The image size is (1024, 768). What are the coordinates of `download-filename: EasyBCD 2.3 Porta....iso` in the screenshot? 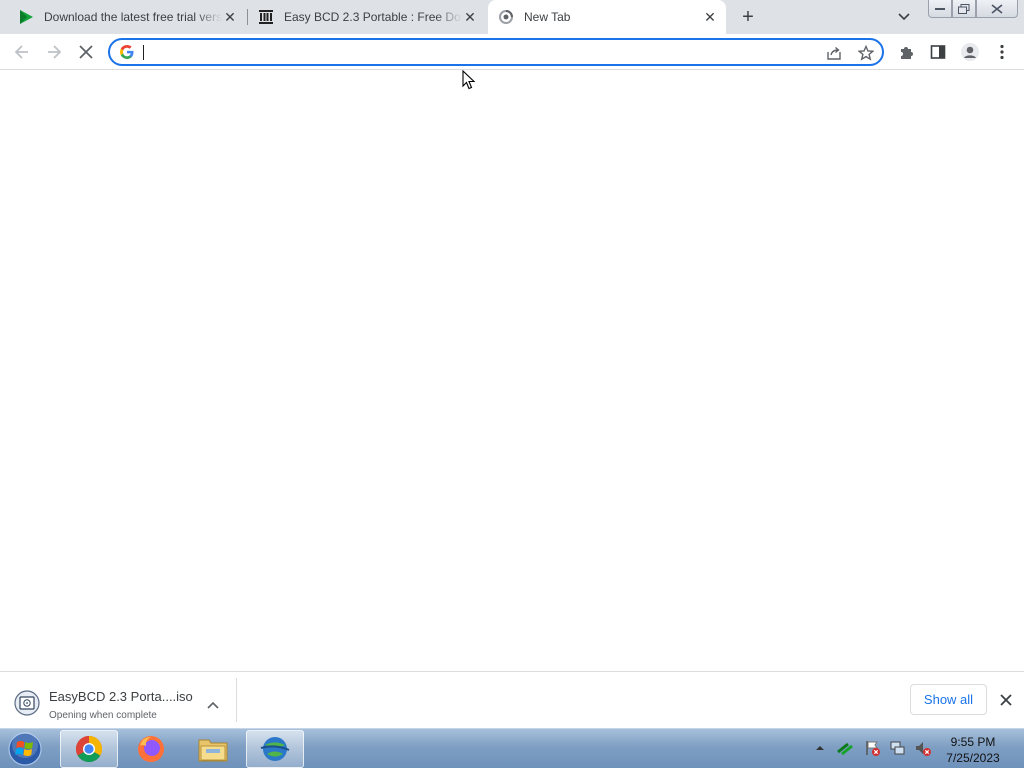 It's located at (121, 696).